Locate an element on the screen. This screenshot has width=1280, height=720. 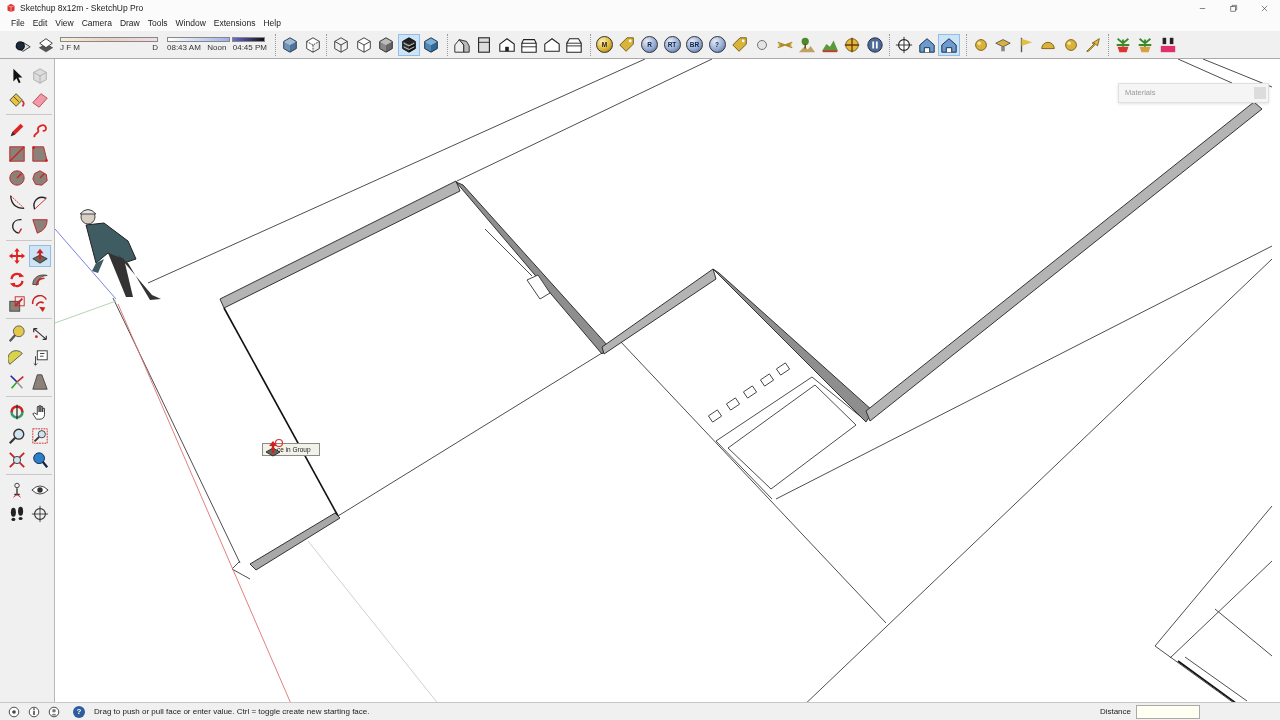
info-icon is located at coordinates (34, 711).